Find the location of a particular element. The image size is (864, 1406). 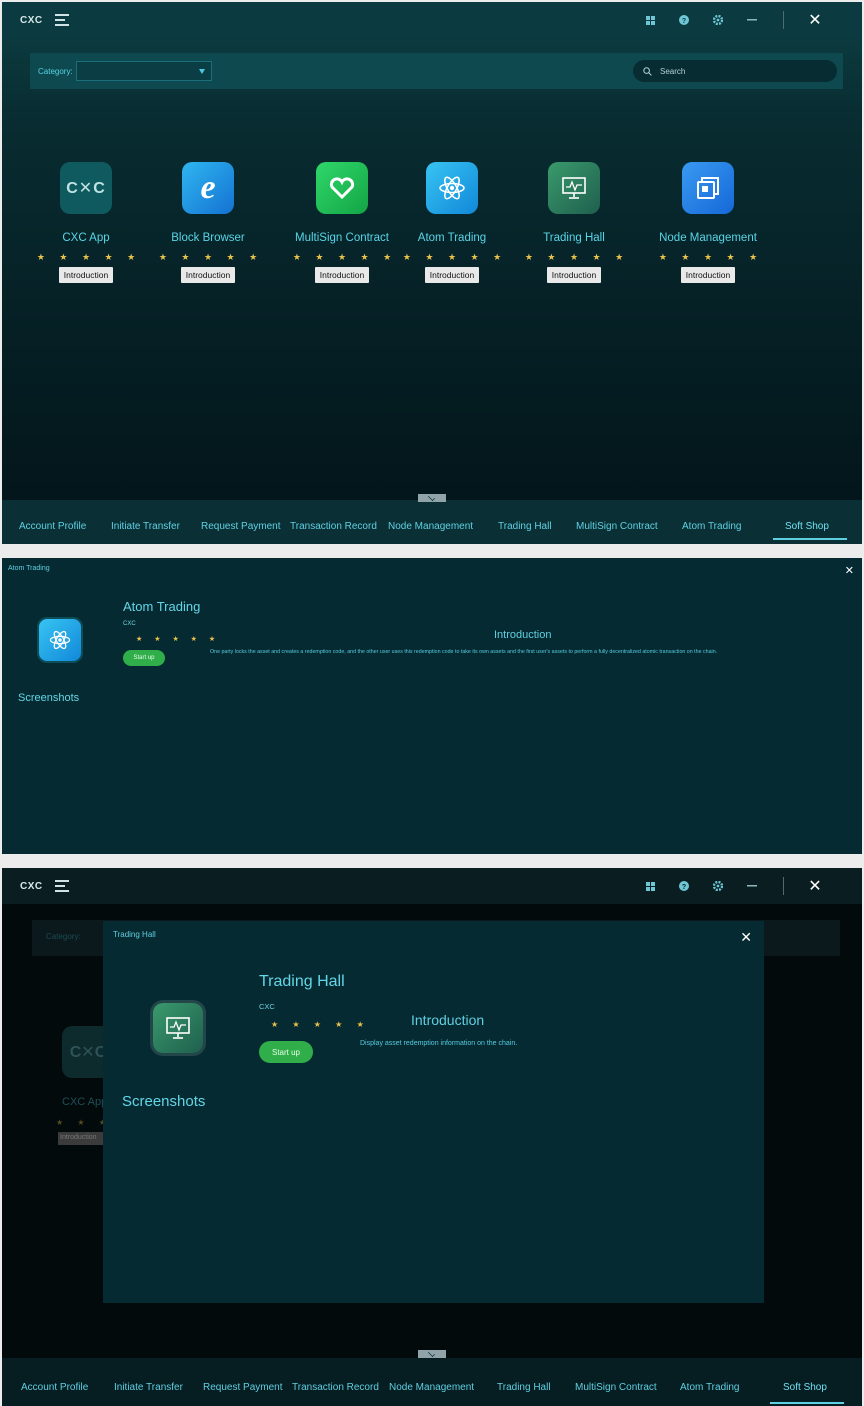

modal-title: Trading Hall is located at coordinates (134, 934).